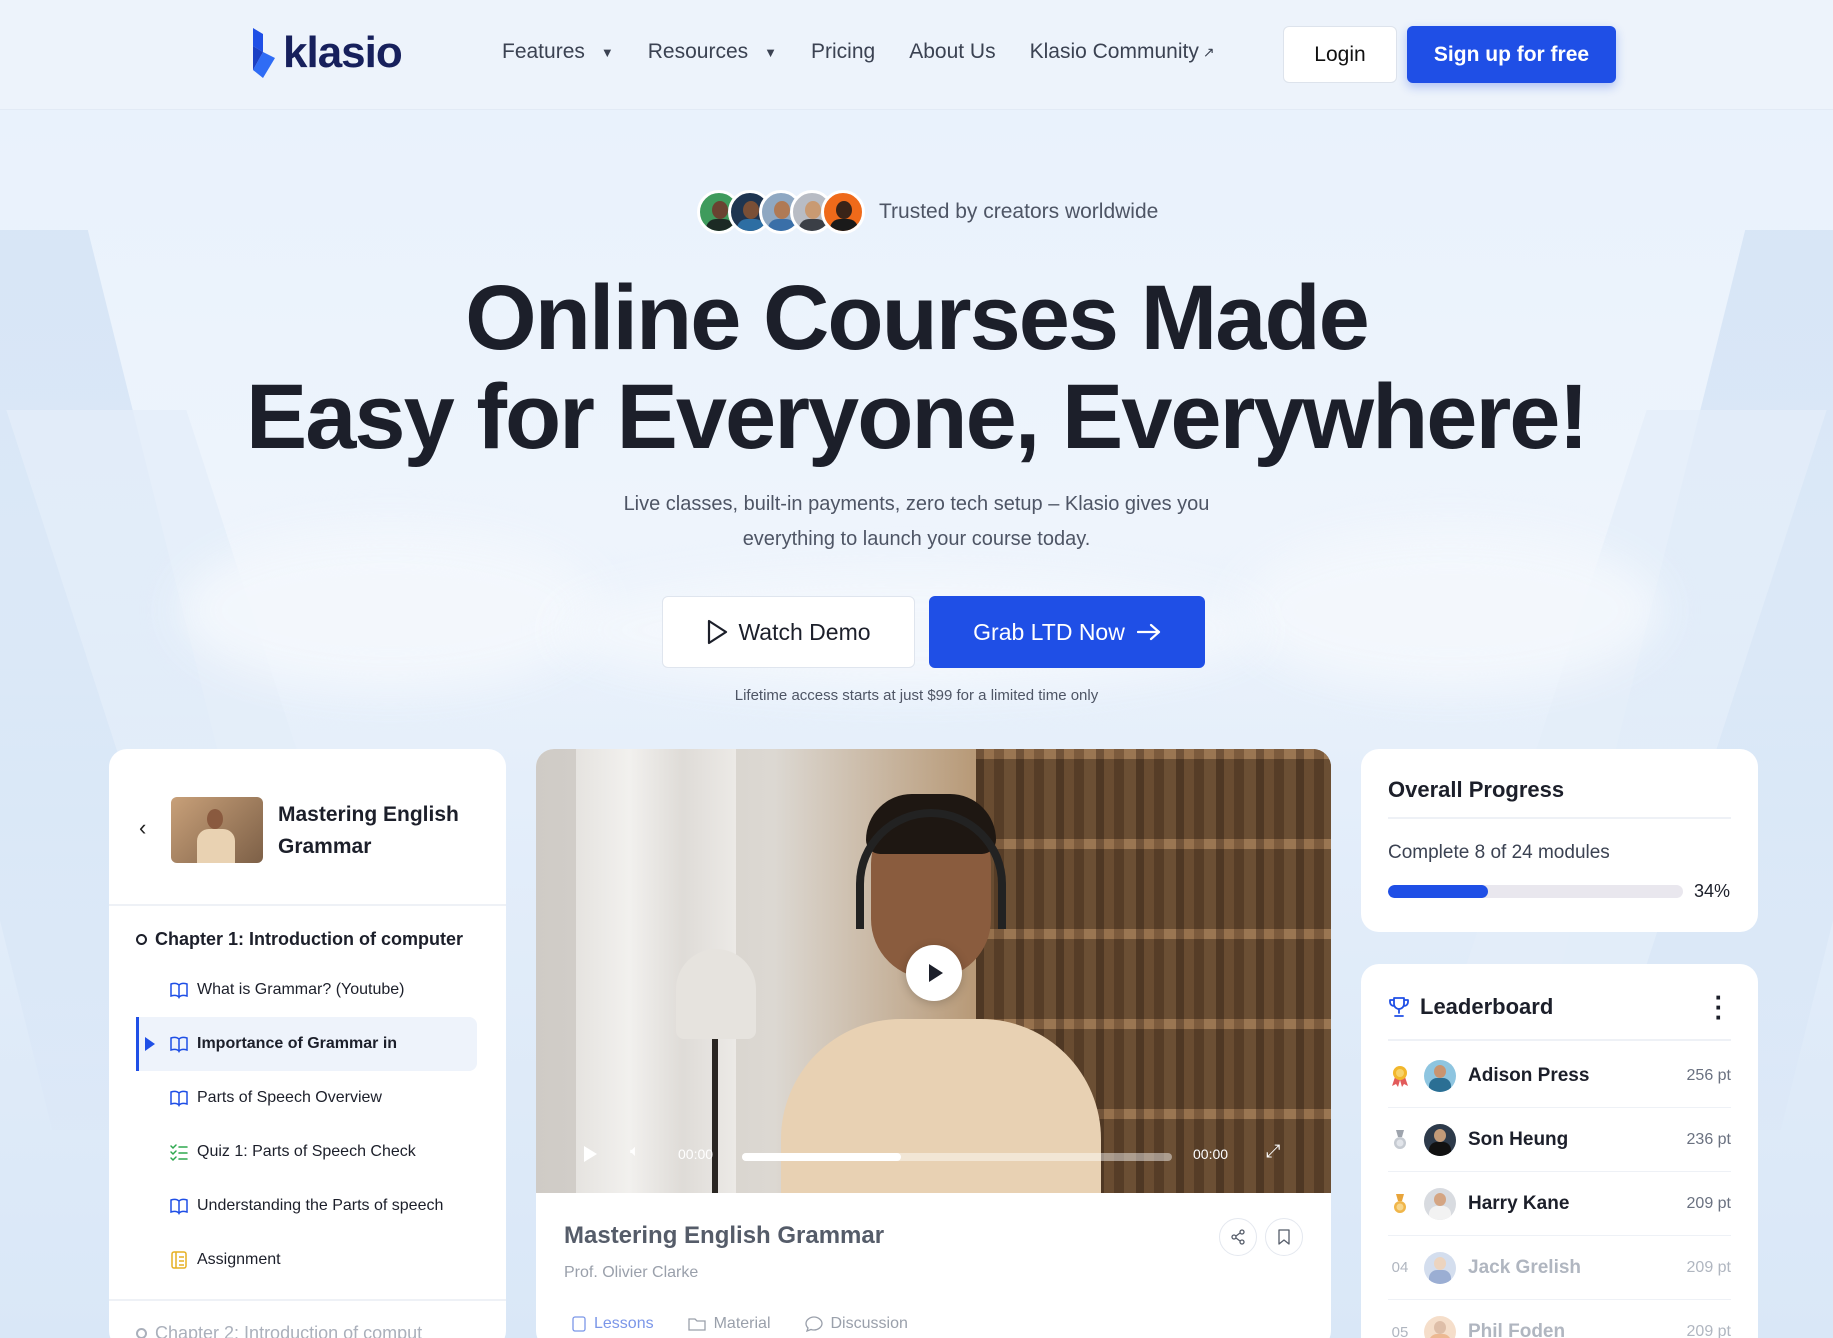  Describe the element at coordinates (142, 828) in the screenshot. I see `chevron-left-icon: ‹` at that location.